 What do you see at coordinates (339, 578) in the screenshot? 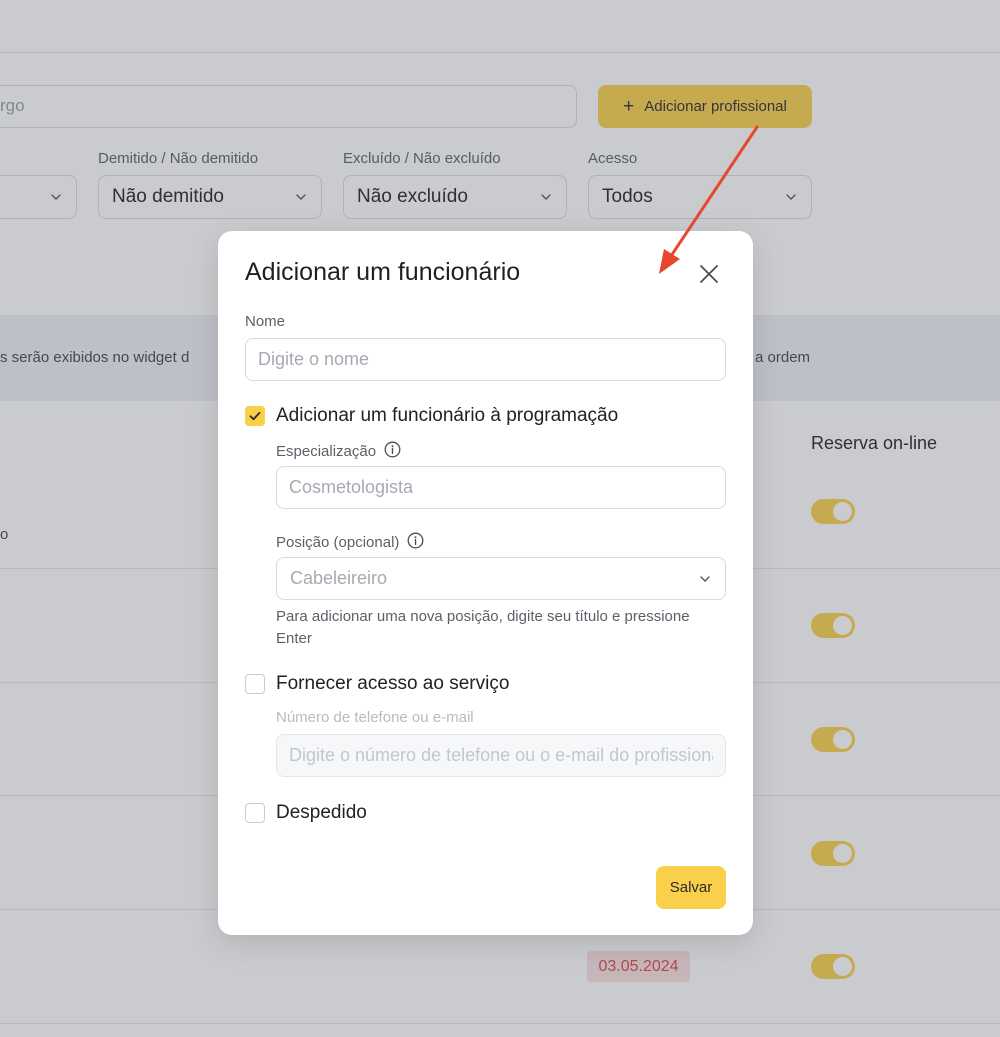
I see `position-placeholder: Cabeleireiro` at bounding box center [339, 578].